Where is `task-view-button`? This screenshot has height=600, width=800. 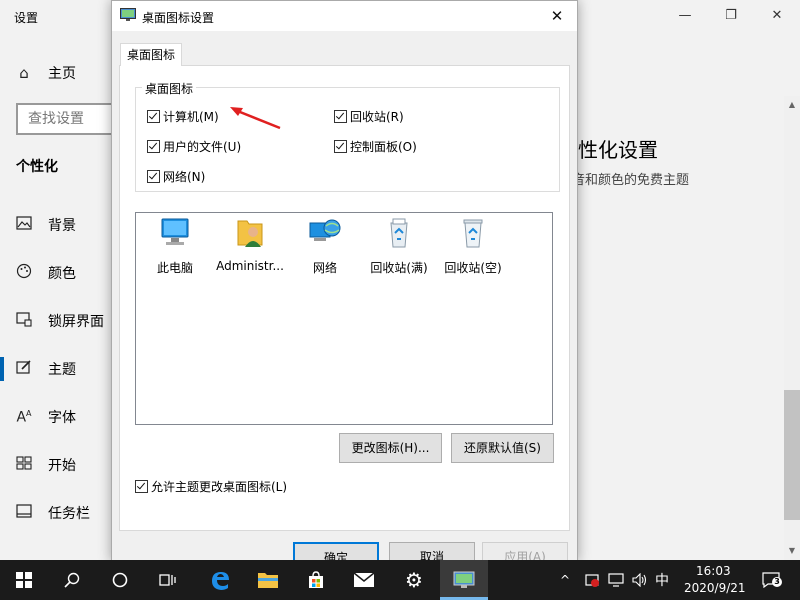 task-view-button is located at coordinates (168, 580).